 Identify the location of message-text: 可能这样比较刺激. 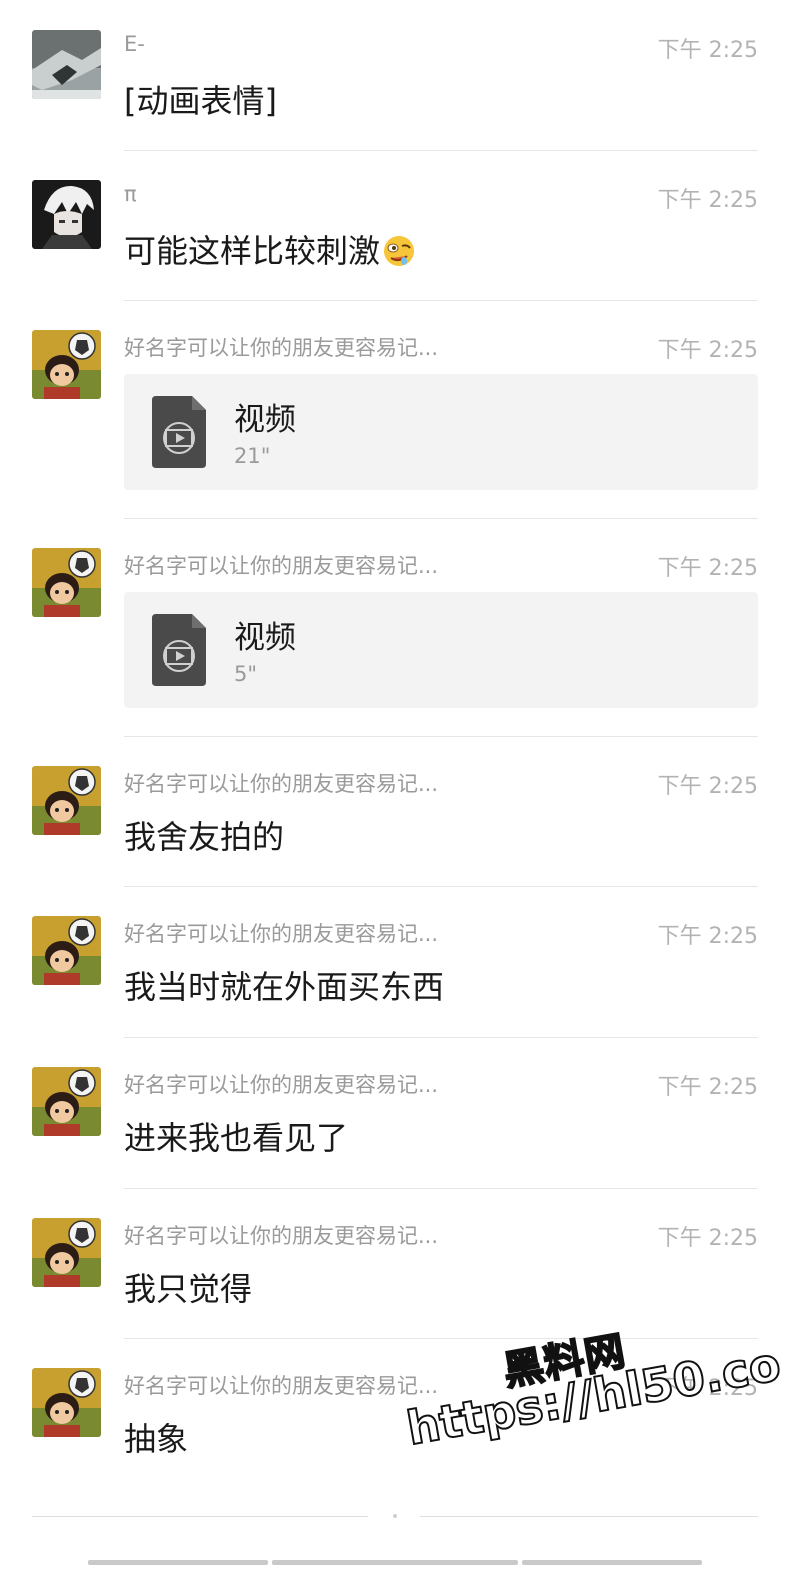
(270, 251).